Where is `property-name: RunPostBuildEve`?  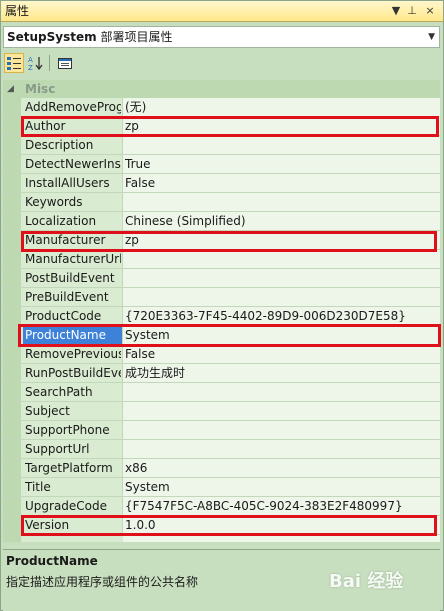 property-name: RunPostBuildEve is located at coordinates (73, 373).